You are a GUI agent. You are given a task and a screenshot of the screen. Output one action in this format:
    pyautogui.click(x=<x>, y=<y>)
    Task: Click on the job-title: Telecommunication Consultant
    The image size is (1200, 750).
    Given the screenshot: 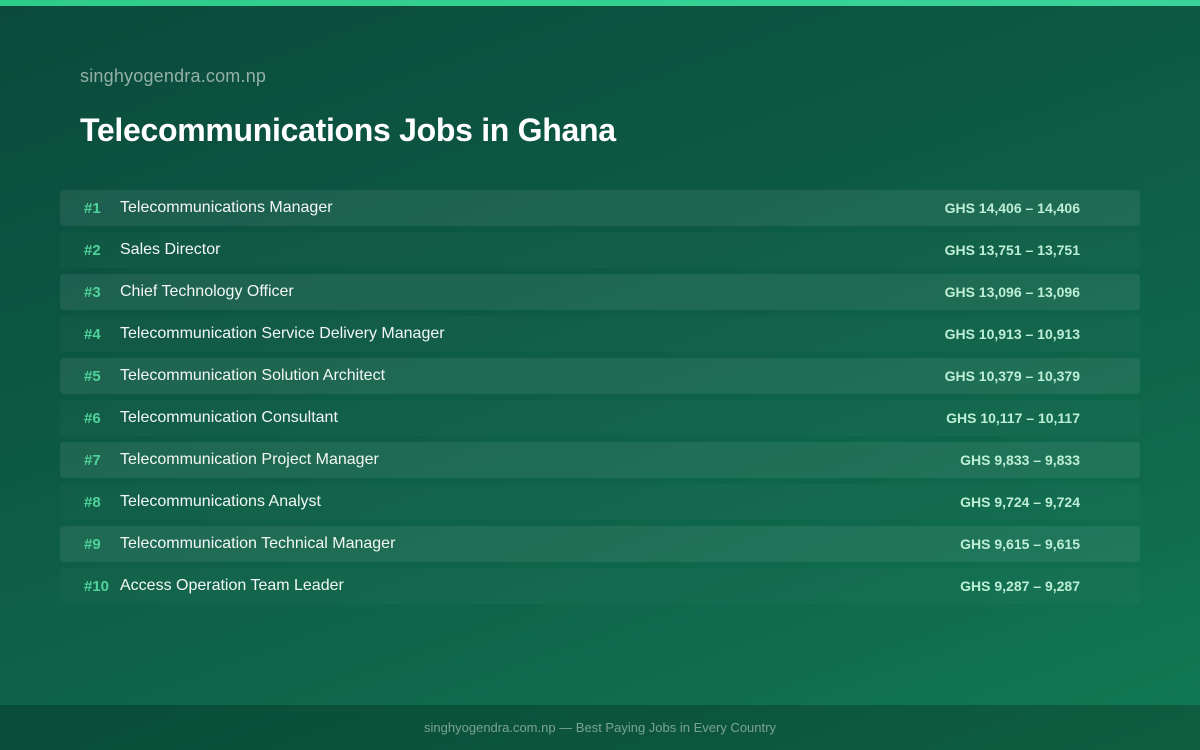 What is the action you would take?
    pyautogui.click(x=229, y=417)
    